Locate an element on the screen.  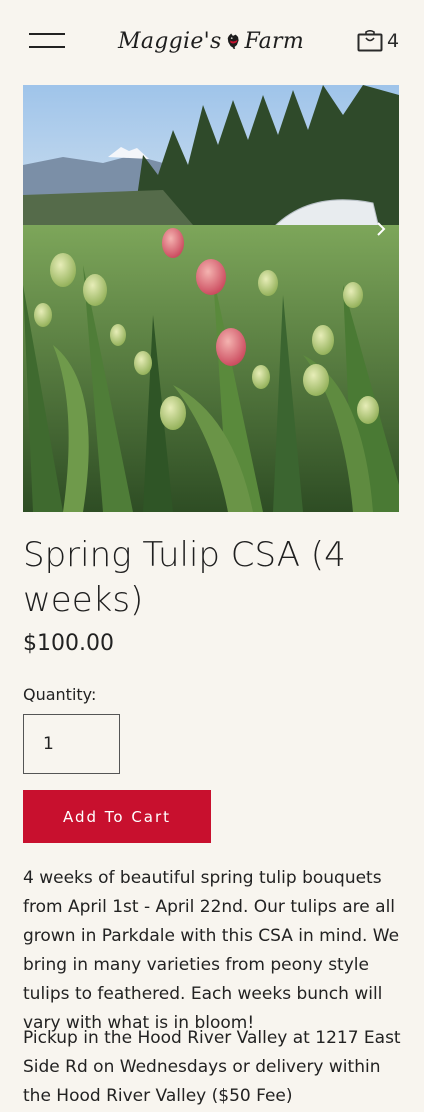
quantity-input is located at coordinates (71, 744).